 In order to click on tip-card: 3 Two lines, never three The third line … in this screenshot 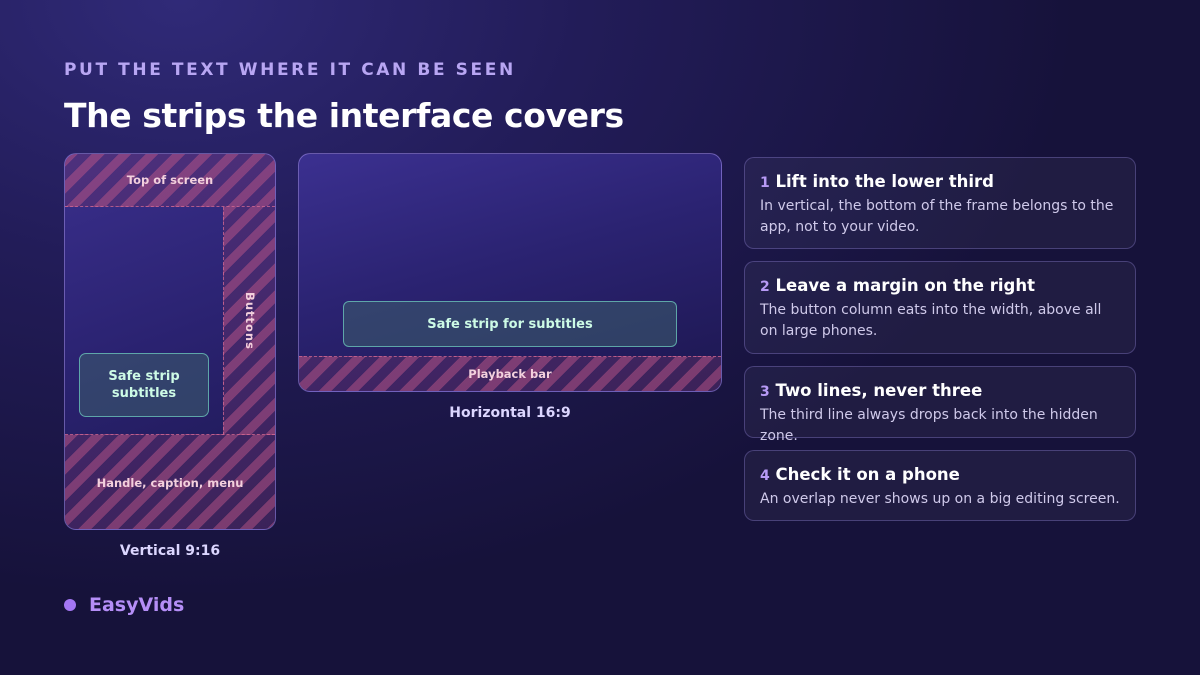, I will do `click(940, 405)`.